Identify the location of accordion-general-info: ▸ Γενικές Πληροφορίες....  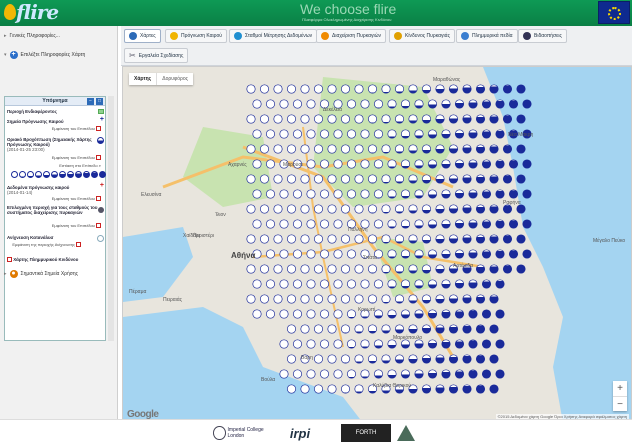
(59, 36).